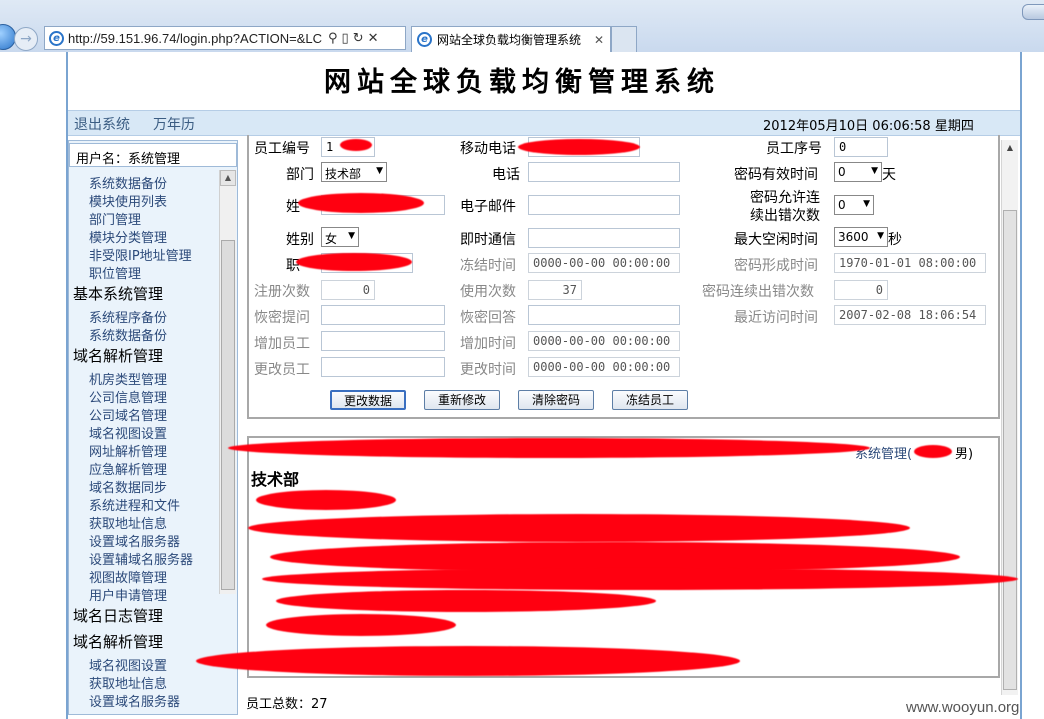 This screenshot has width=1044, height=719. I want to click on sidebar-item: 视图故障管理, so click(128, 576).